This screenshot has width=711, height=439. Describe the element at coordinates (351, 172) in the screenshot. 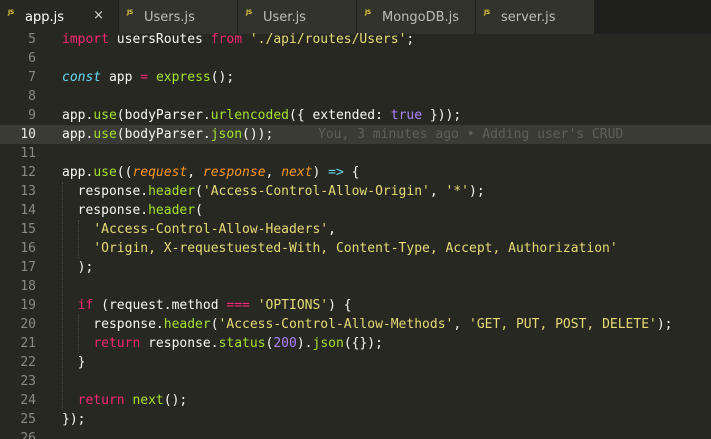

I see `code-token: {` at that location.